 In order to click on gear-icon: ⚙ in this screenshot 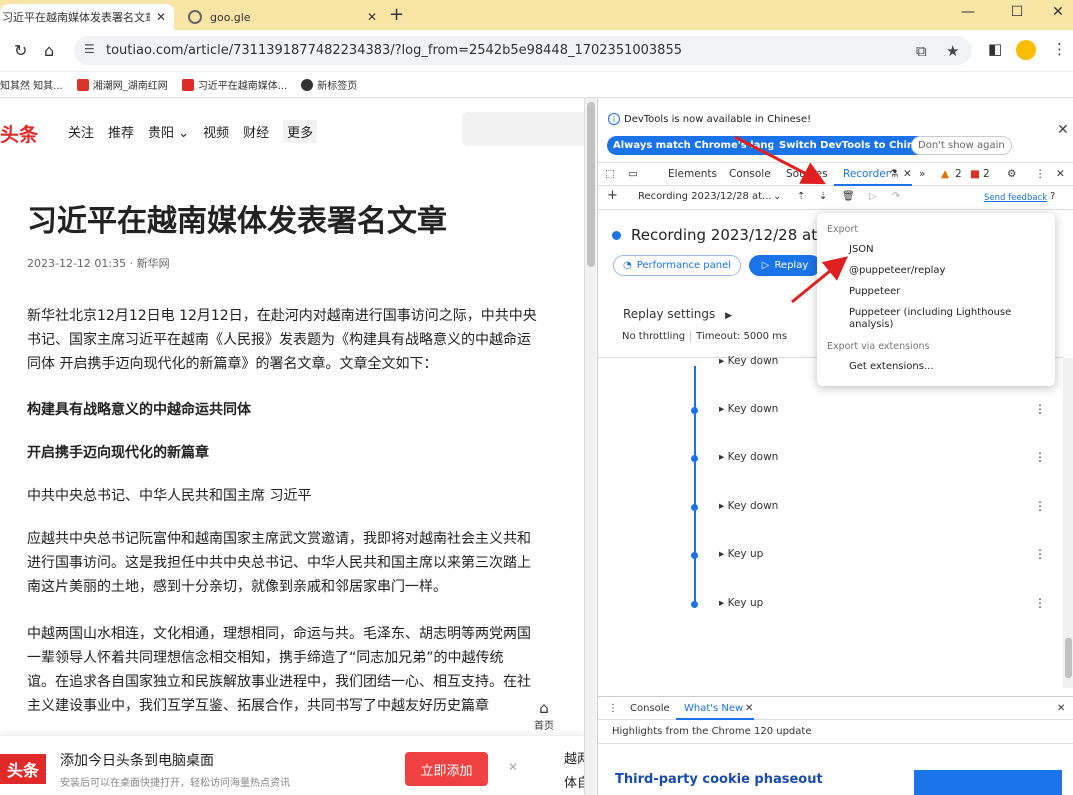, I will do `click(1011, 174)`.